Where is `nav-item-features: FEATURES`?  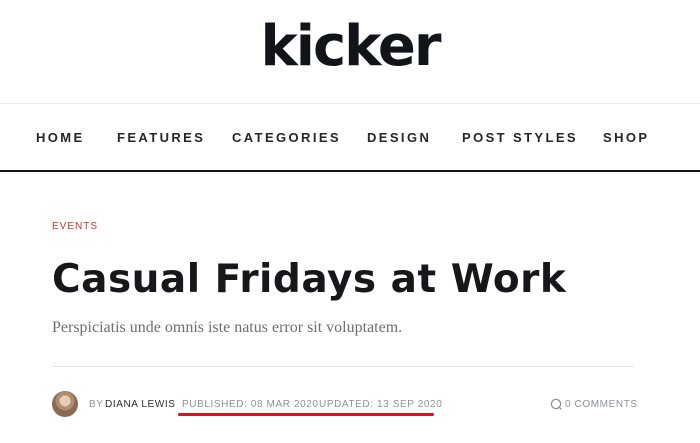 nav-item-features: FEATURES is located at coordinates (161, 138).